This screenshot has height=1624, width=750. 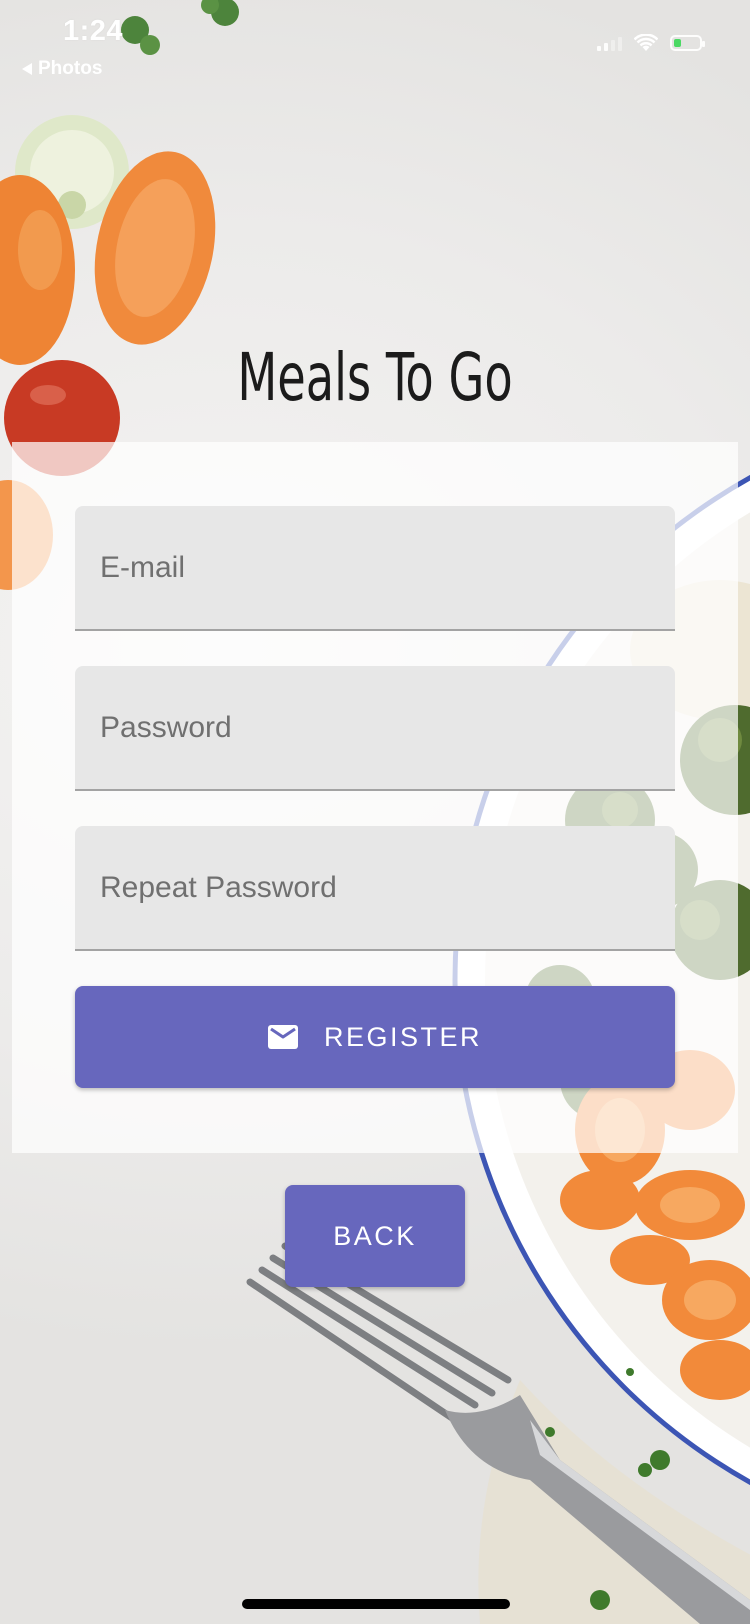 I want to click on email-field, so click(x=375, y=568).